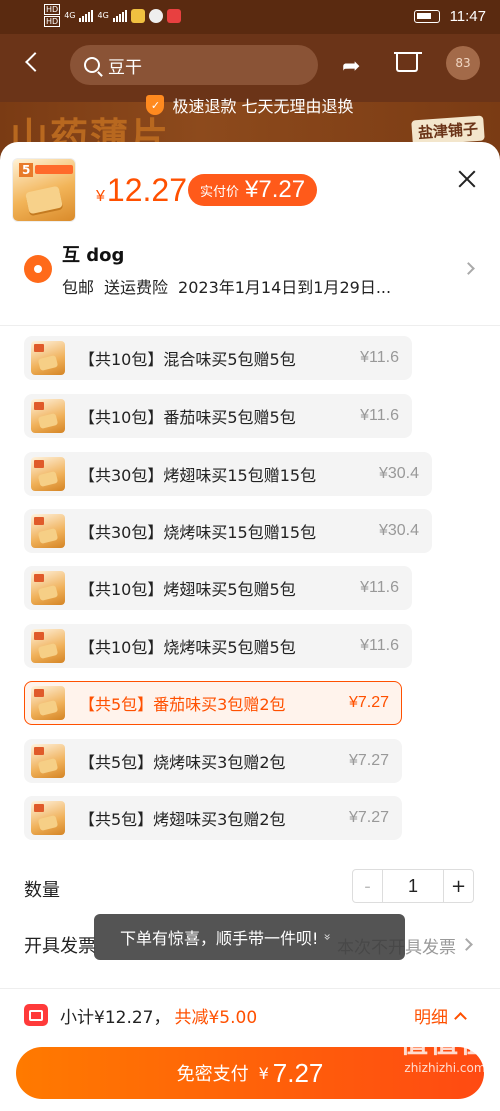 The width and height of the screenshot is (500, 1111). I want to click on wechat-icon, so click(155, 15).